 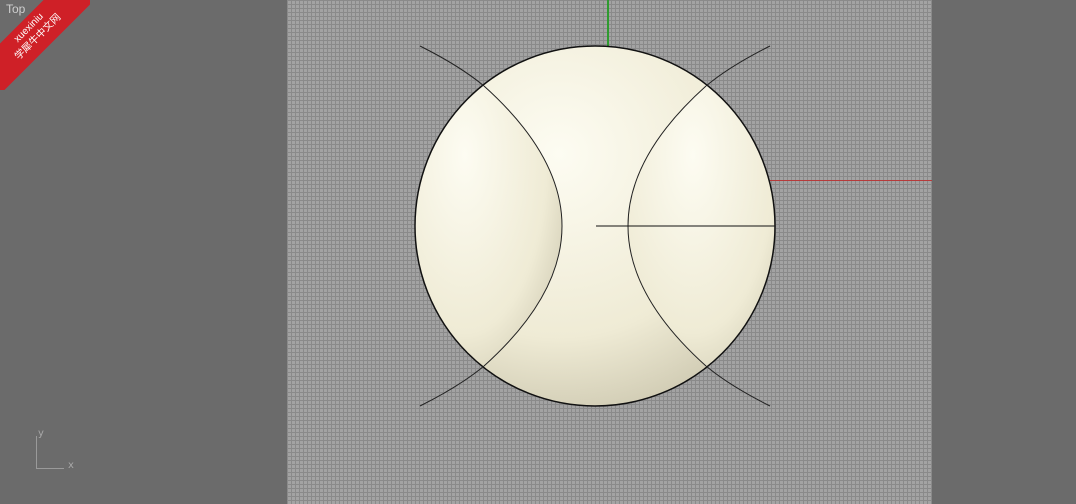 I want to click on axis-icon-x-line, so click(x=50, y=468).